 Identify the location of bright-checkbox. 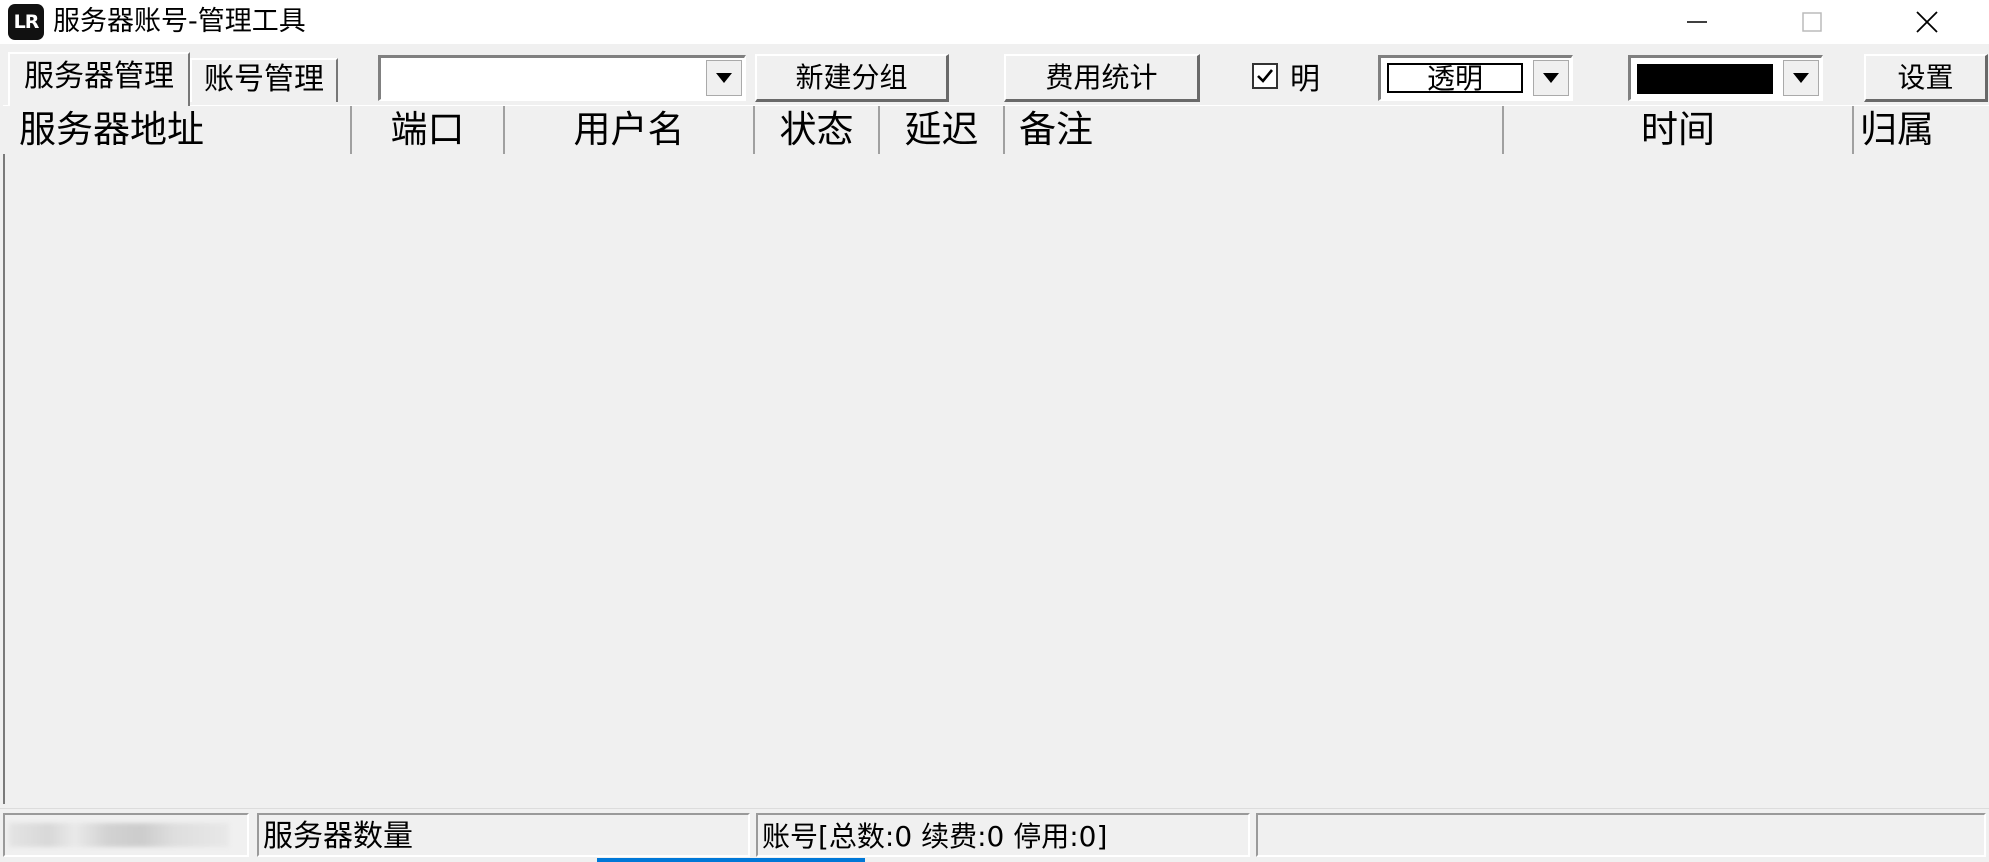
(1265, 76).